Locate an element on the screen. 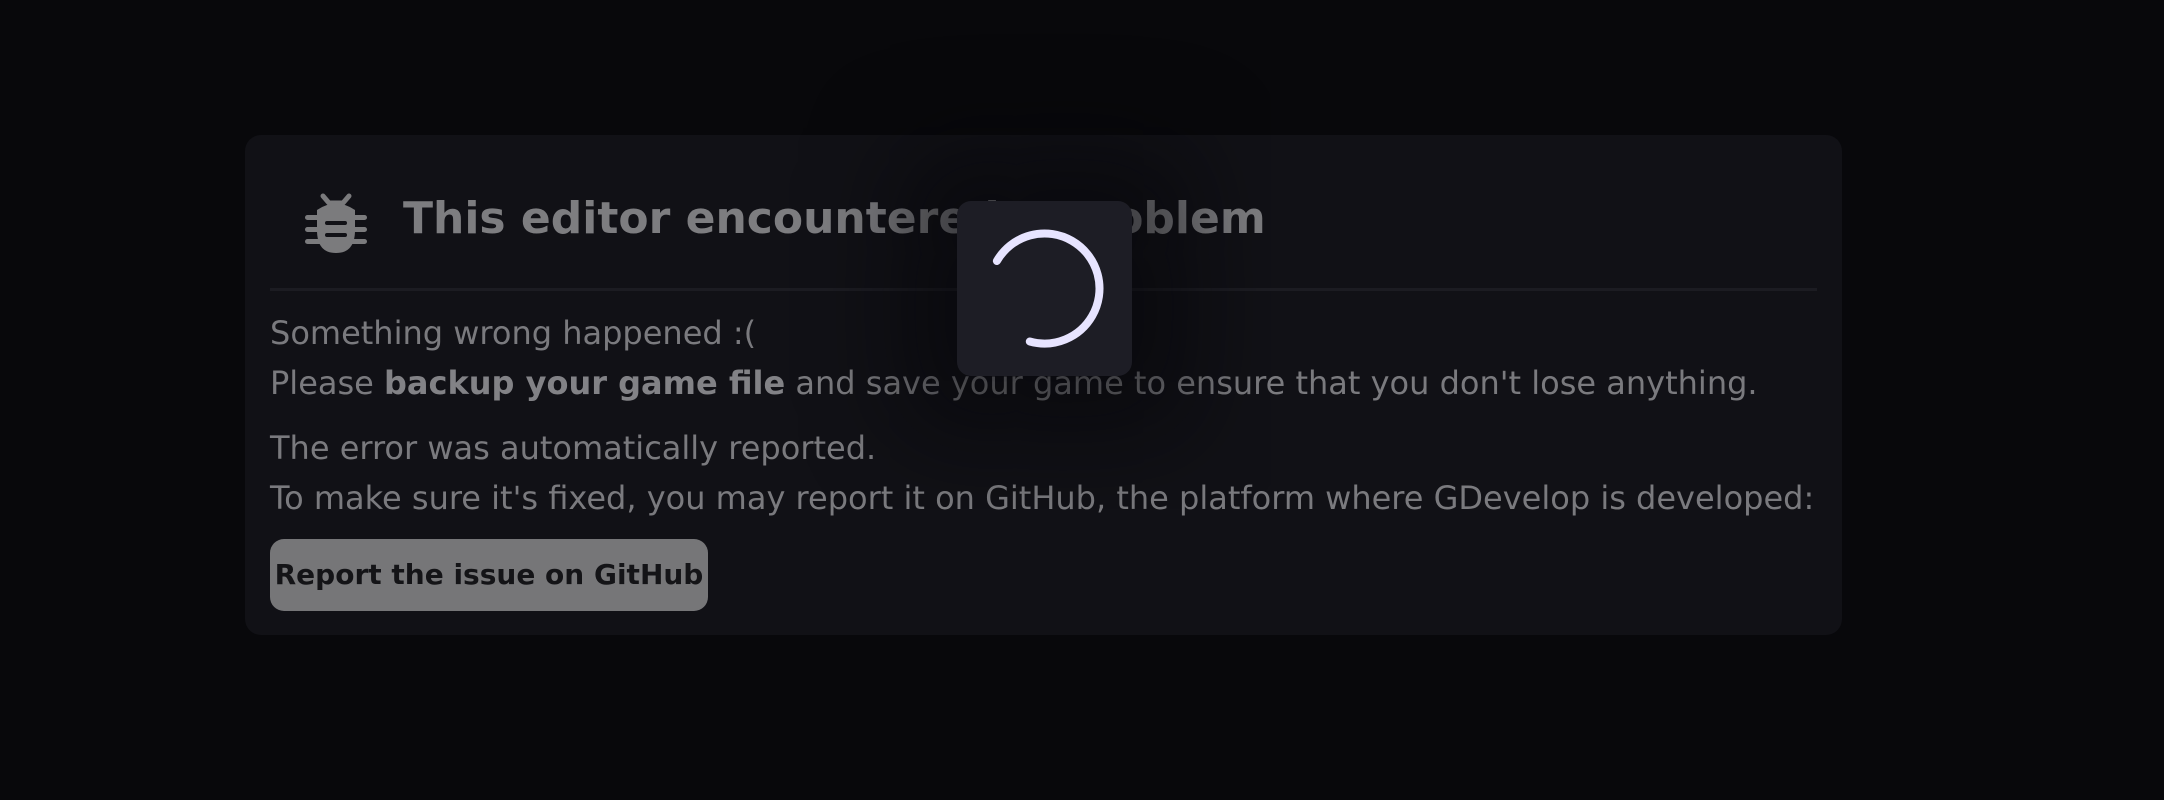 Image resolution: width=2164 pixels, height=800 pixels. loading-spinner-icon is located at coordinates (1044, 288).